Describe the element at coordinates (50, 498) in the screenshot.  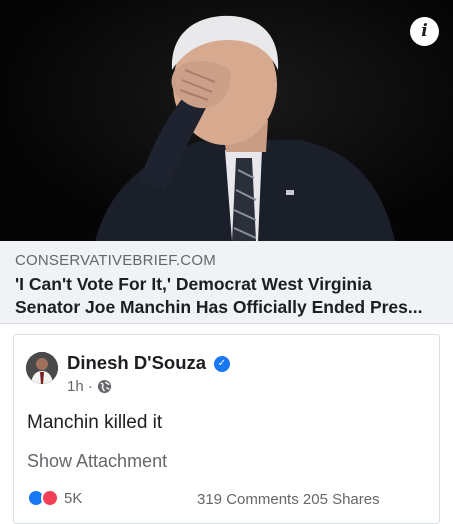
I see `love-icon` at that location.